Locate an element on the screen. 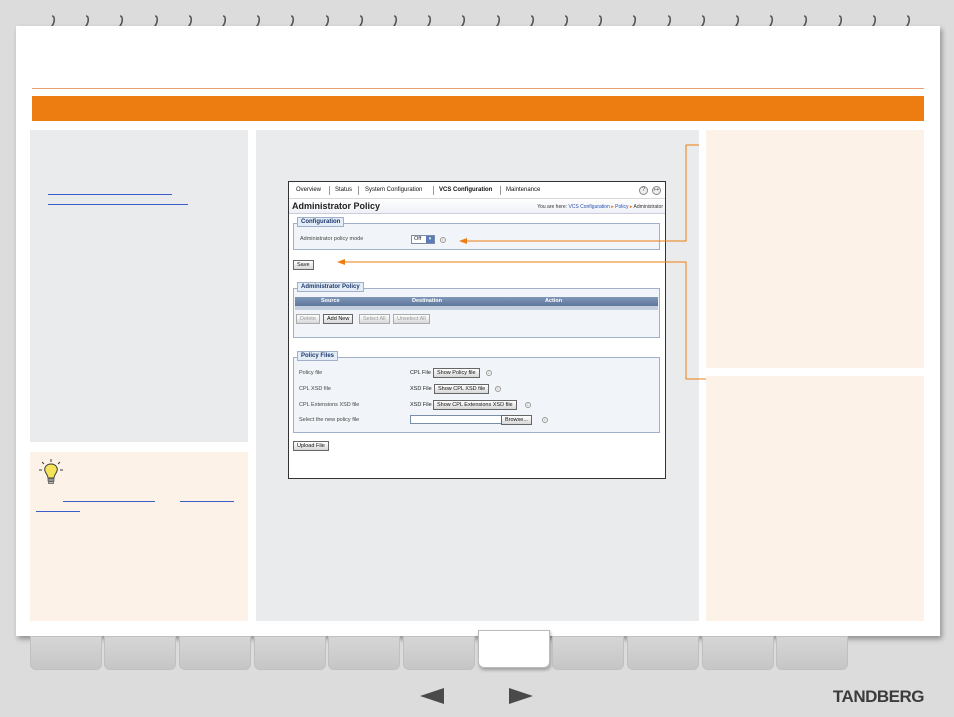 The height and width of the screenshot is (717, 954). breadcrumb-policy: Policy is located at coordinates (621, 207).